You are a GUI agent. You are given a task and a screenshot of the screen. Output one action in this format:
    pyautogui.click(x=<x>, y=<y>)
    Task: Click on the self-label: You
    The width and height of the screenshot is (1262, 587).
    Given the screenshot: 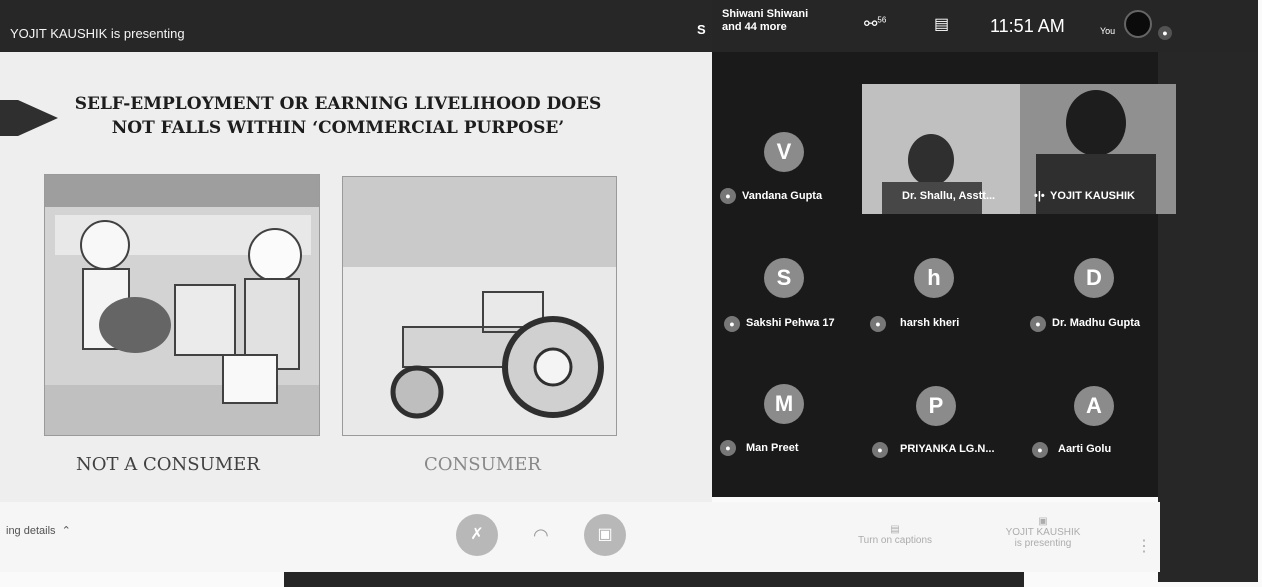 What is the action you would take?
    pyautogui.click(x=1108, y=31)
    